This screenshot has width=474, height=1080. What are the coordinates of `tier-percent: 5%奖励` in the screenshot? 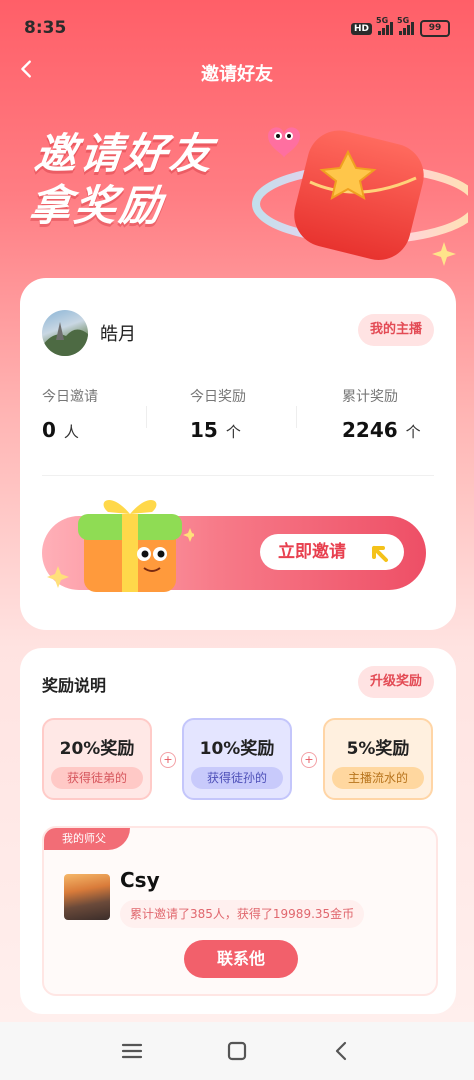 It's located at (378, 749).